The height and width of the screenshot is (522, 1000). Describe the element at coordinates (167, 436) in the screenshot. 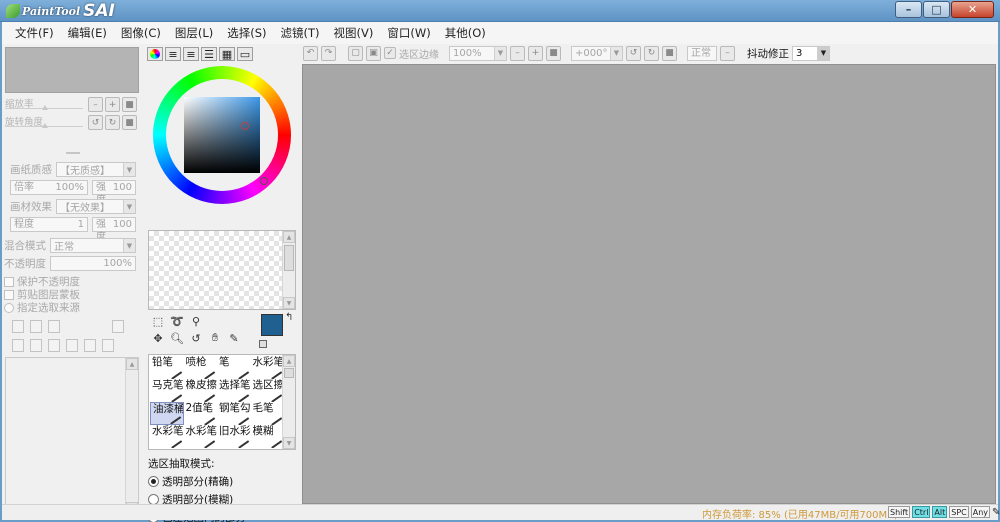

I see `brush-tool-item: 水彩笔` at that location.